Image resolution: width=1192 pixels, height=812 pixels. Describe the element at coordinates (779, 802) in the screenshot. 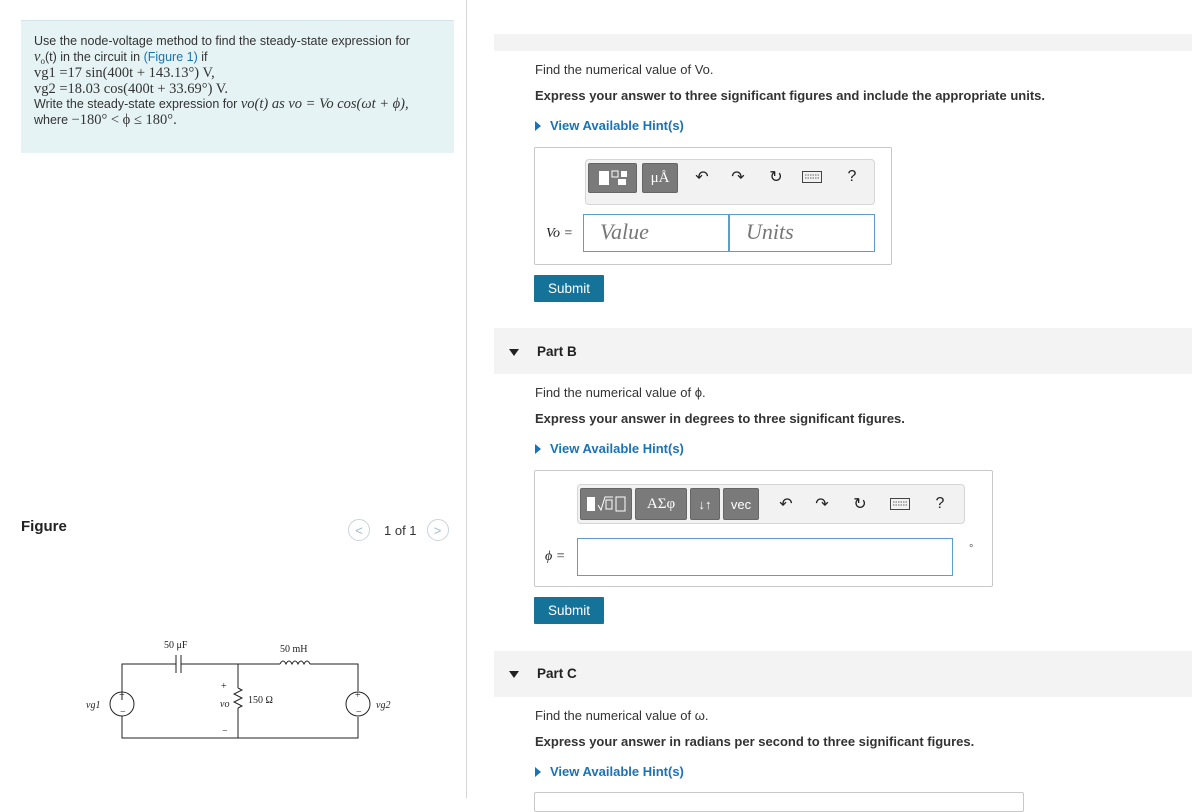

I see `part-c-answer-box` at that location.